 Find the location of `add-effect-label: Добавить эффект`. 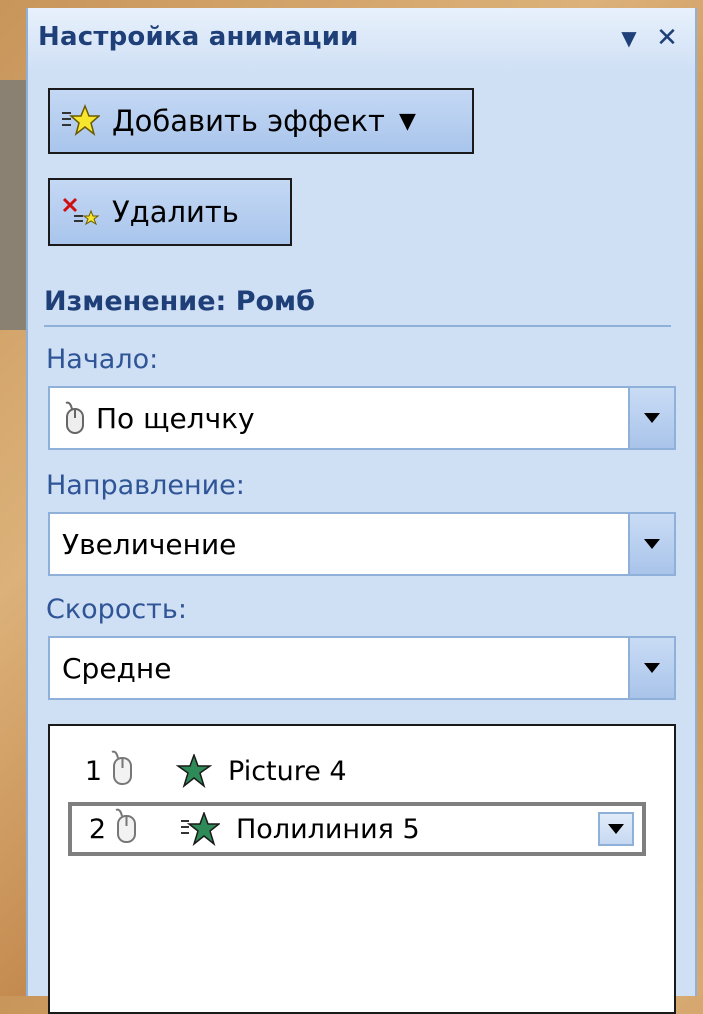

add-effect-label: Добавить эффект is located at coordinates (248, 121).